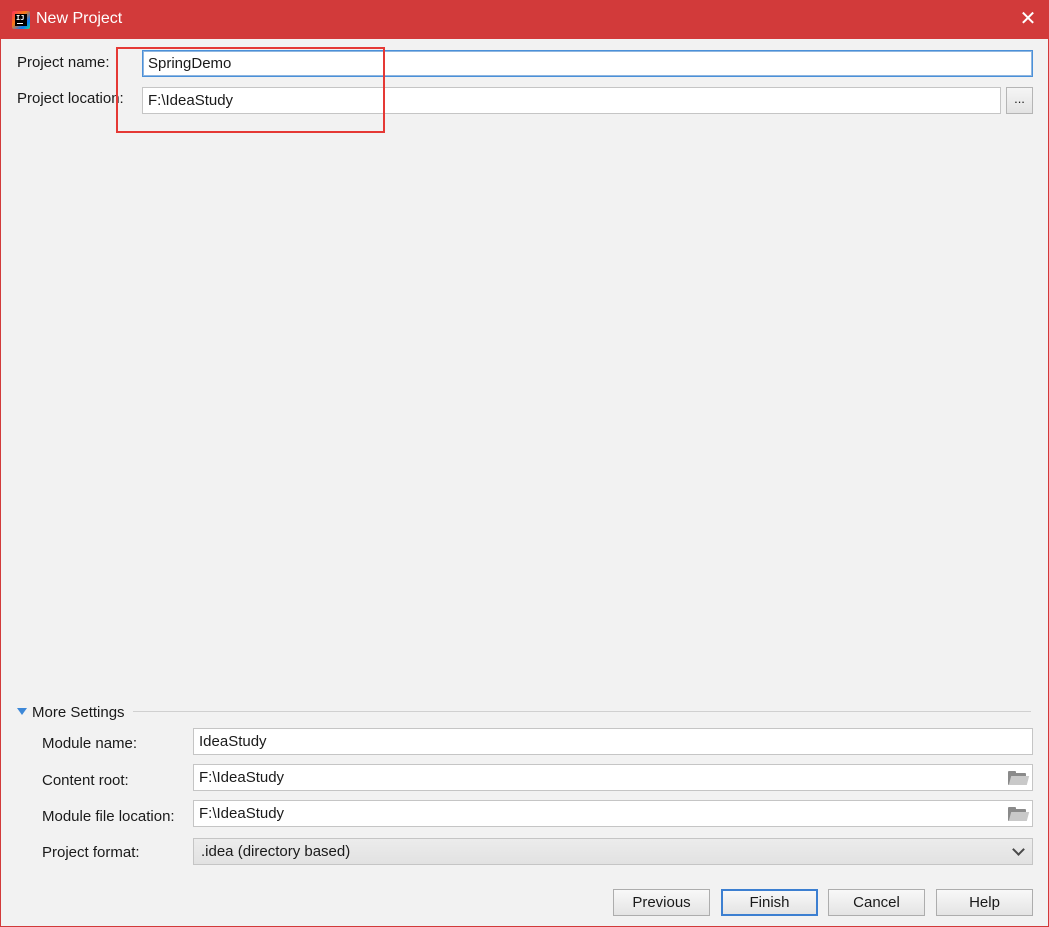 Image resolution: width=1049 pixels, height=927 pixels. Describe the element at coordinates (613, 851) in the screenshot. I see `project-format-select: .idea (directory based)` at that location.